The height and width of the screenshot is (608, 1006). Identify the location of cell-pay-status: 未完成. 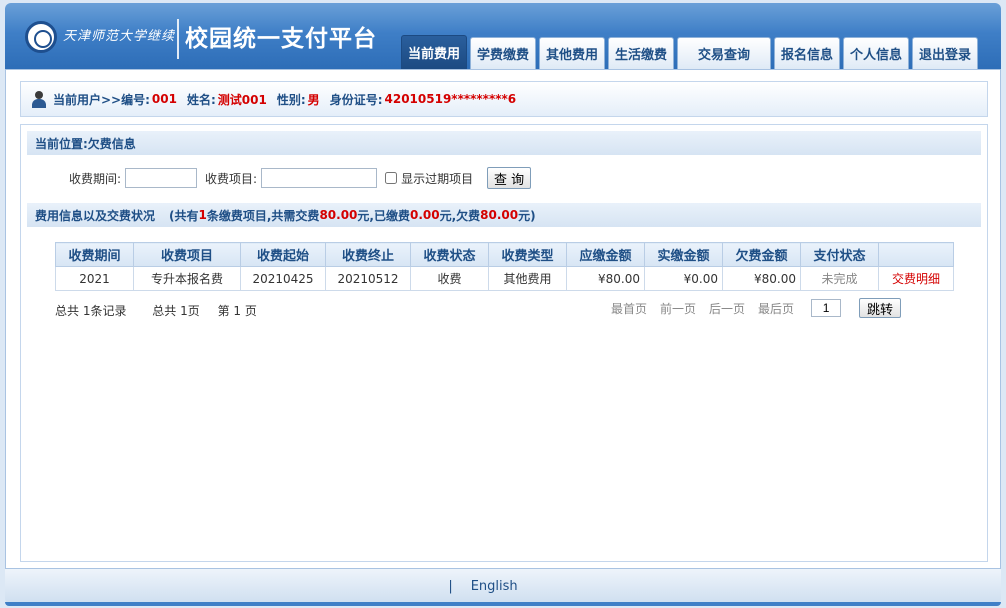
(839, 278).